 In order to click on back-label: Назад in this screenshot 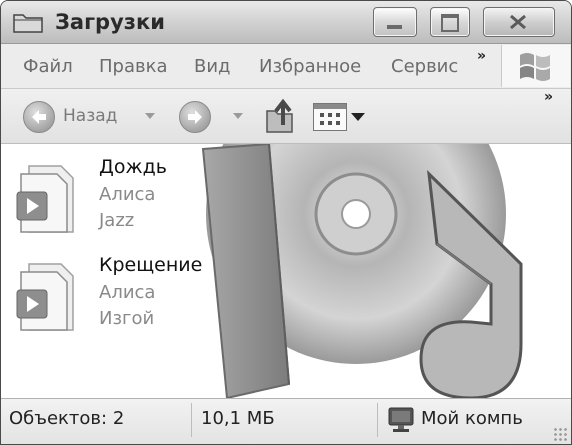, I will do `click(90, 116)`.